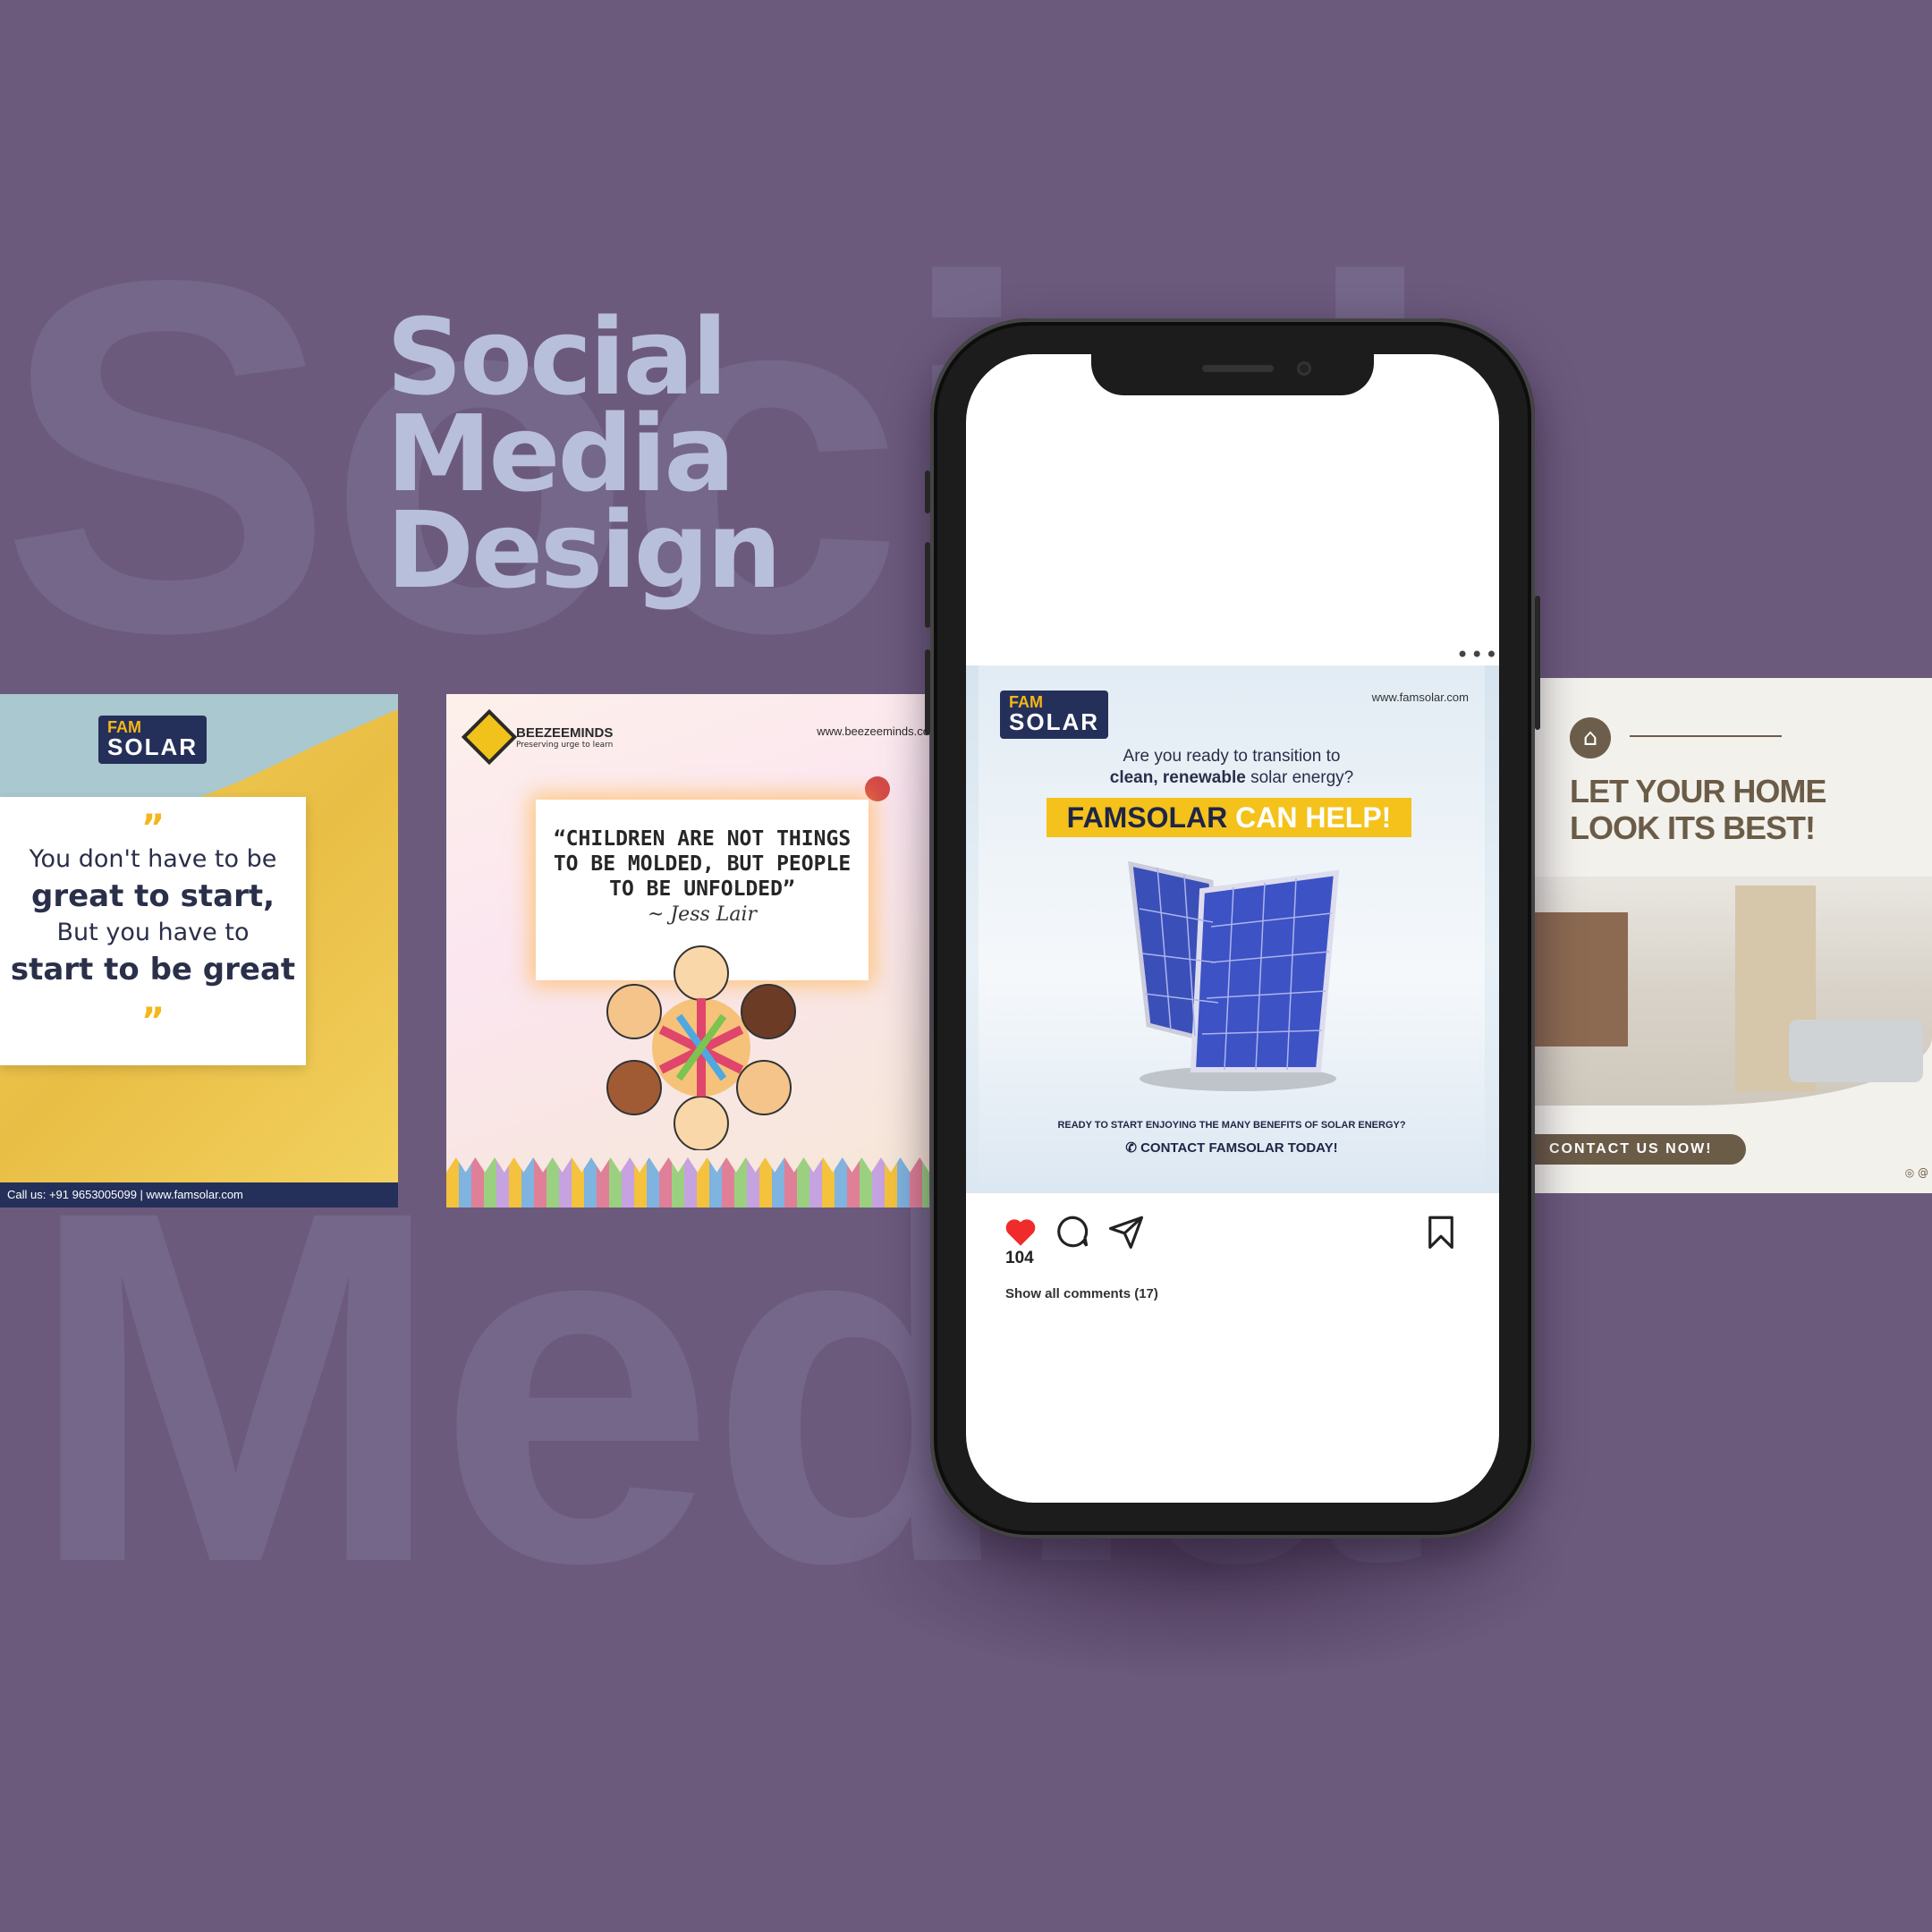 The width and height of the screenshot is (1932, 1932). I want to click on post-banner: FAMSOLAR CAN HELP!, so click(1228, 817).